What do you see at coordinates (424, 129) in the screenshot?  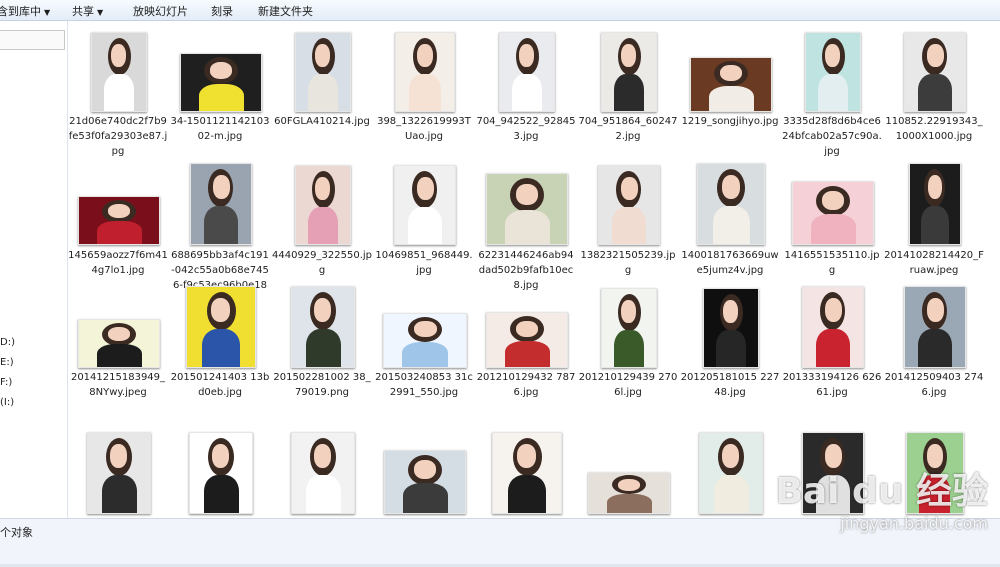 I see `file-name: 398_1322619993TUao.jpg` at bounding box center [424, 129].